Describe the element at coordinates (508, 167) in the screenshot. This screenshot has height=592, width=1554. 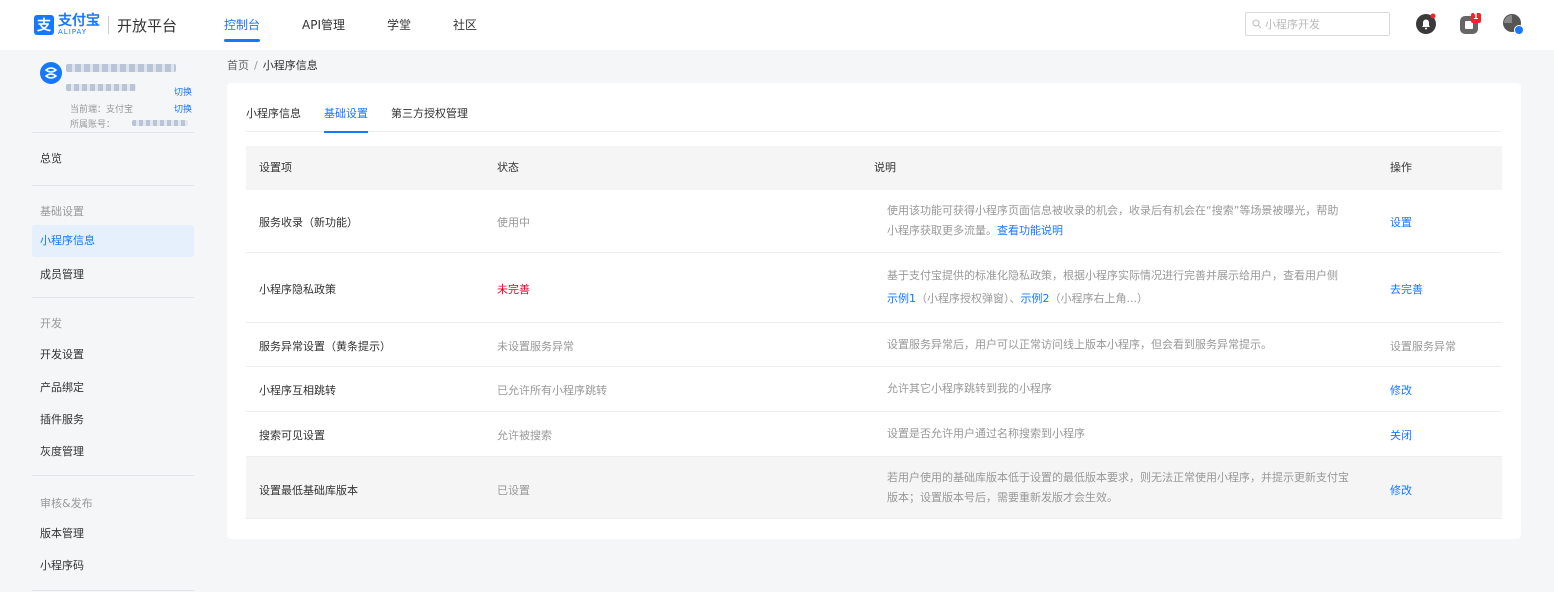
I see `col-status: 状态` at that location.